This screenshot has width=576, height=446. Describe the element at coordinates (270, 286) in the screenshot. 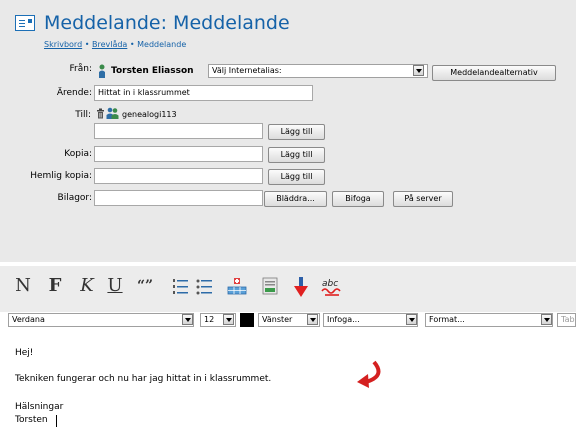

I see `insert-image-icon` at that location.